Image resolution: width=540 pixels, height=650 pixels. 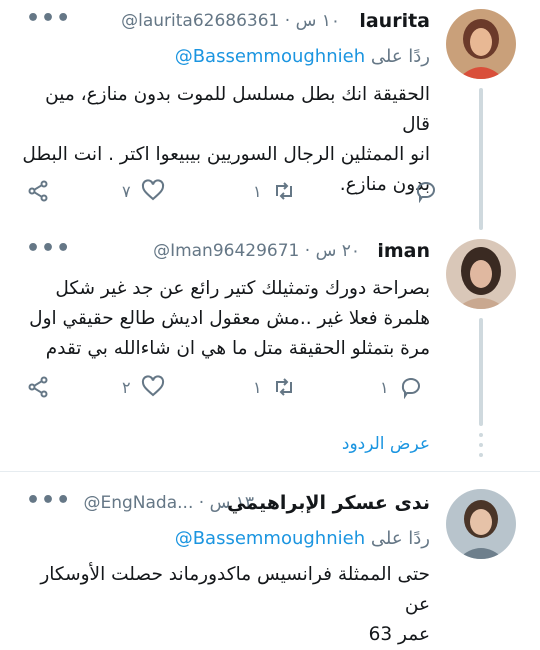 I want to click on tweet-meta: @Iman96429671 · ٢٠ س, so click(x=256, y=251).